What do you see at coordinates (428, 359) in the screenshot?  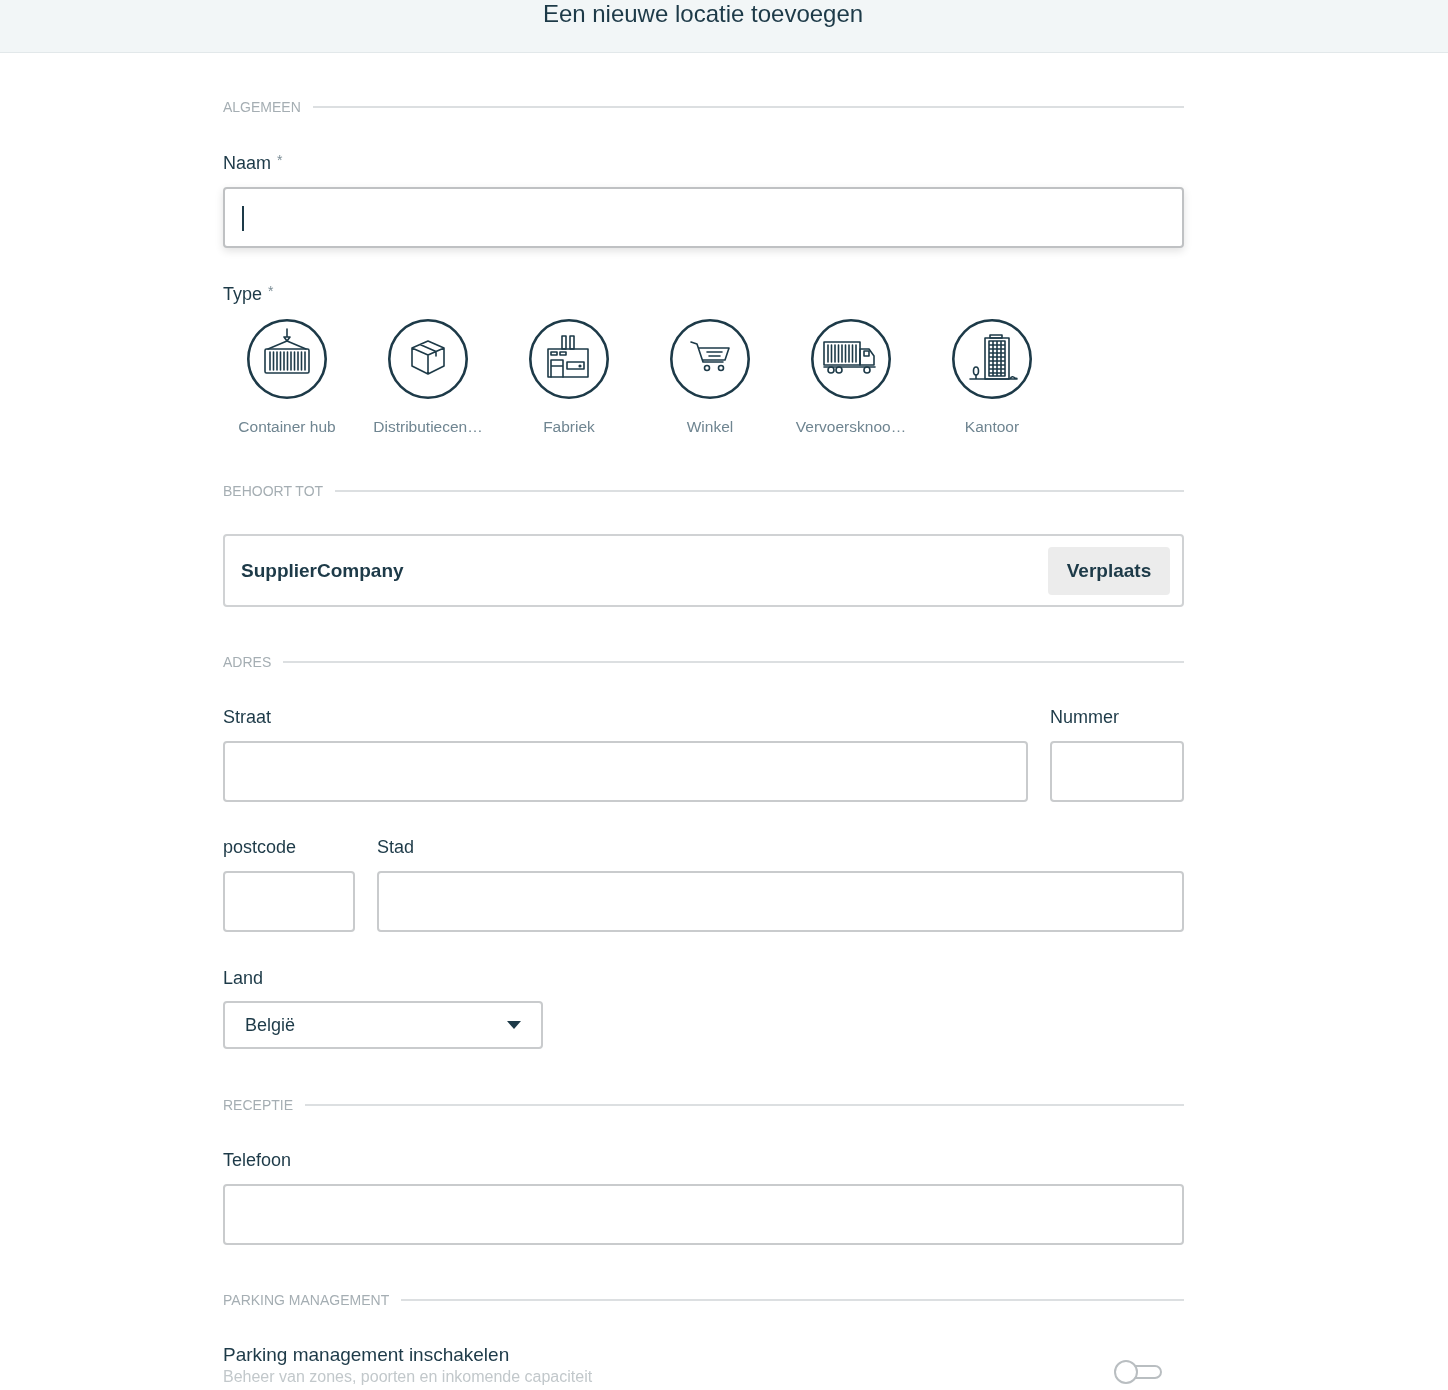 I see `package-icon` at bounding box center [428, 359].